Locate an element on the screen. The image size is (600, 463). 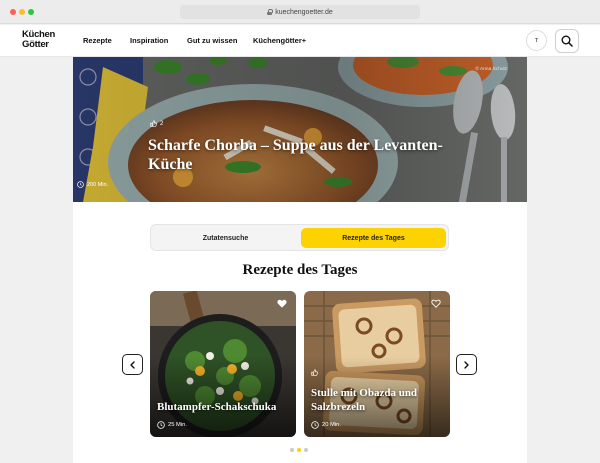
carousel-prev-button is located at coordinates (132, 364).